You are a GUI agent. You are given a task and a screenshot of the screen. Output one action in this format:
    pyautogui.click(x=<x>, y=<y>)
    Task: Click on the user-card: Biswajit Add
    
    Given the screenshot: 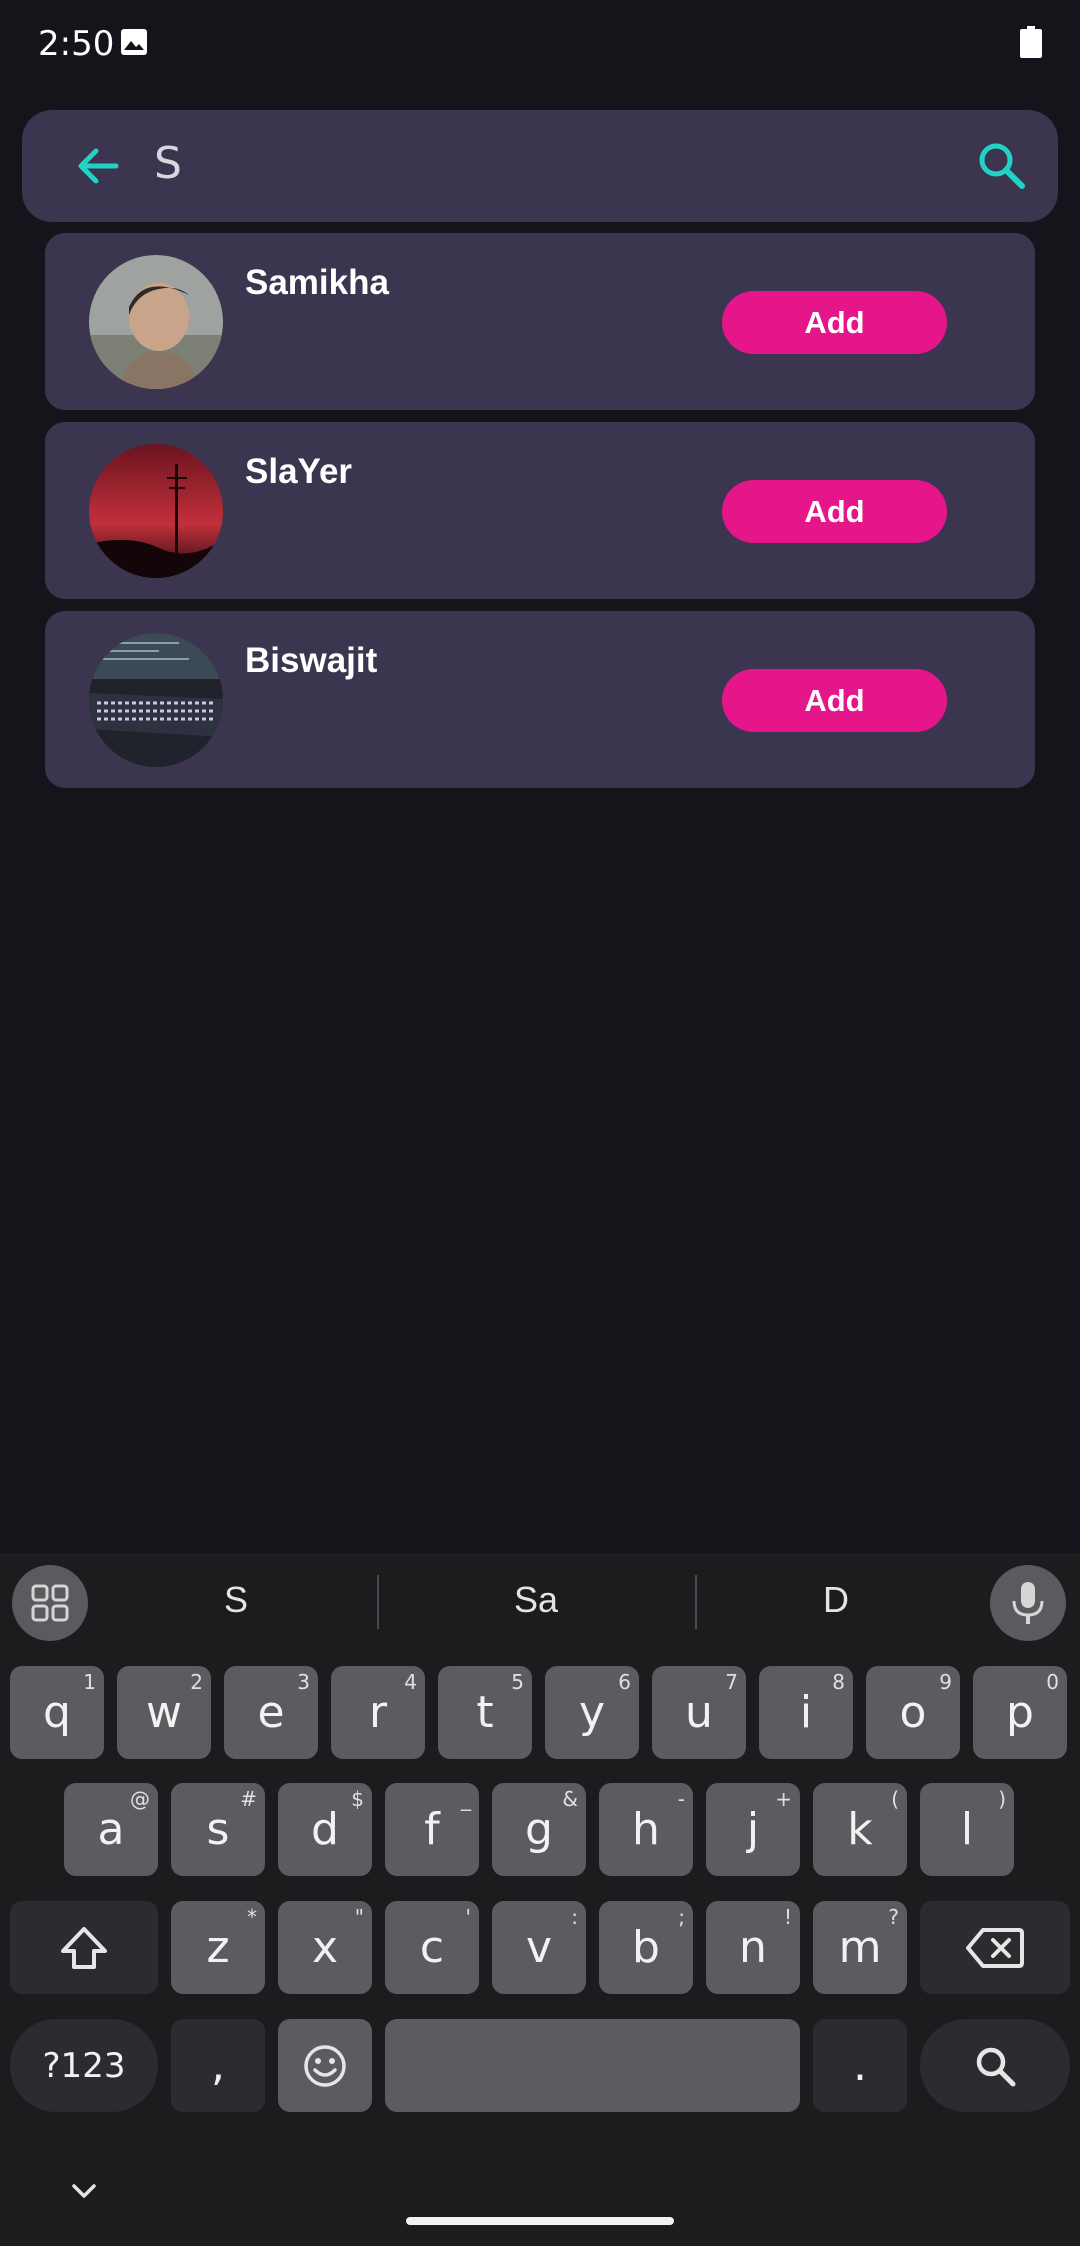 What is the action you would take?
    pyautogui.click(x=540, y=699)
    